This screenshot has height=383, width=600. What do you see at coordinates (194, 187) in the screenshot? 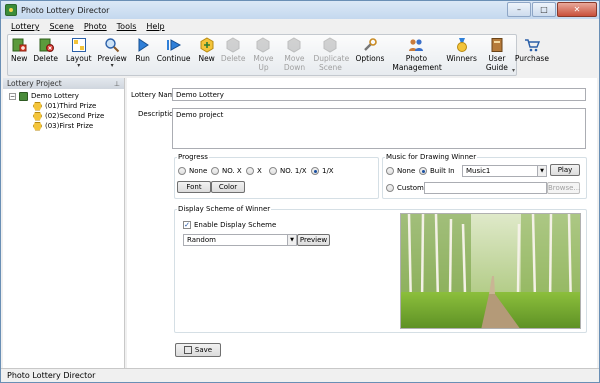
I see `font-button: Font` at bounding box center [194, 187].